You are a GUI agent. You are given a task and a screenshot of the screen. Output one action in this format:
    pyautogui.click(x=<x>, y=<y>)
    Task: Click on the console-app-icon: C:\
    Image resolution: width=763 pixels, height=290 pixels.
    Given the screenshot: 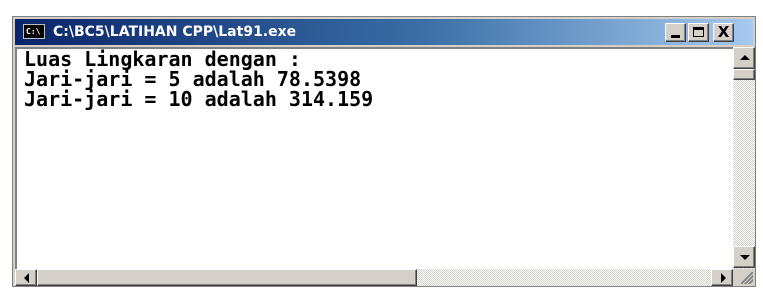 What is the action you would take?
    pyautogui.click(x=34, y=31)
    